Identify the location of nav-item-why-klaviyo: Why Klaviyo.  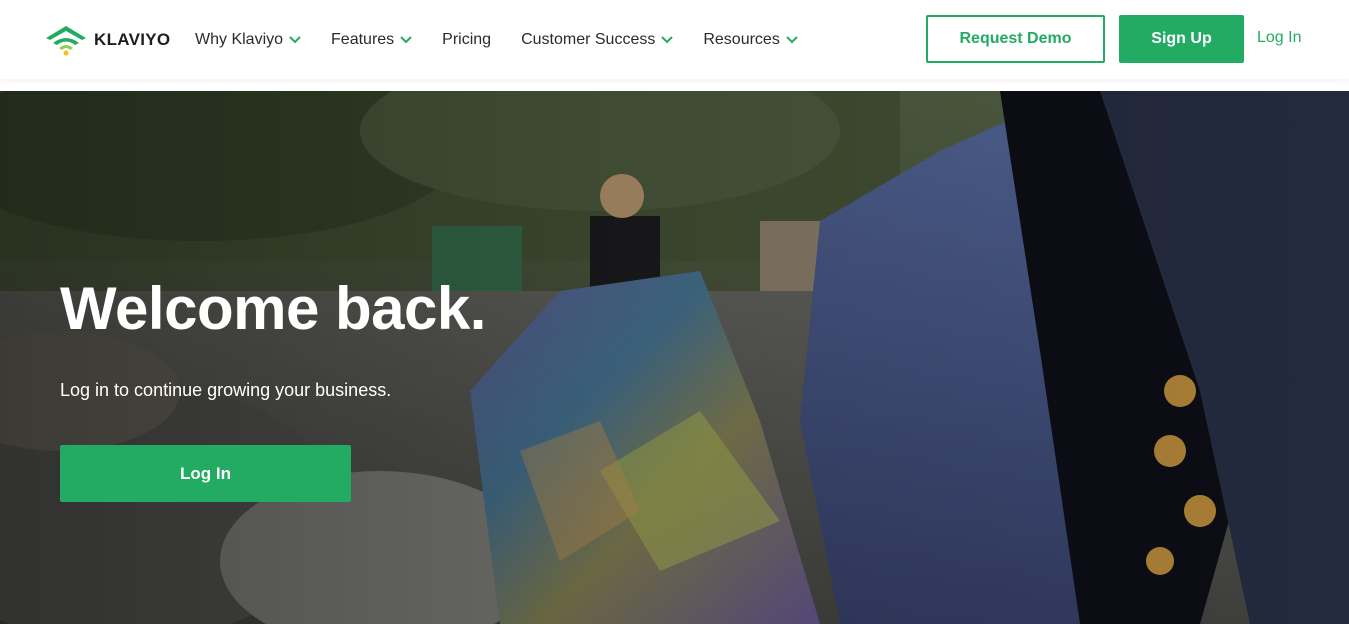
(248, 40).